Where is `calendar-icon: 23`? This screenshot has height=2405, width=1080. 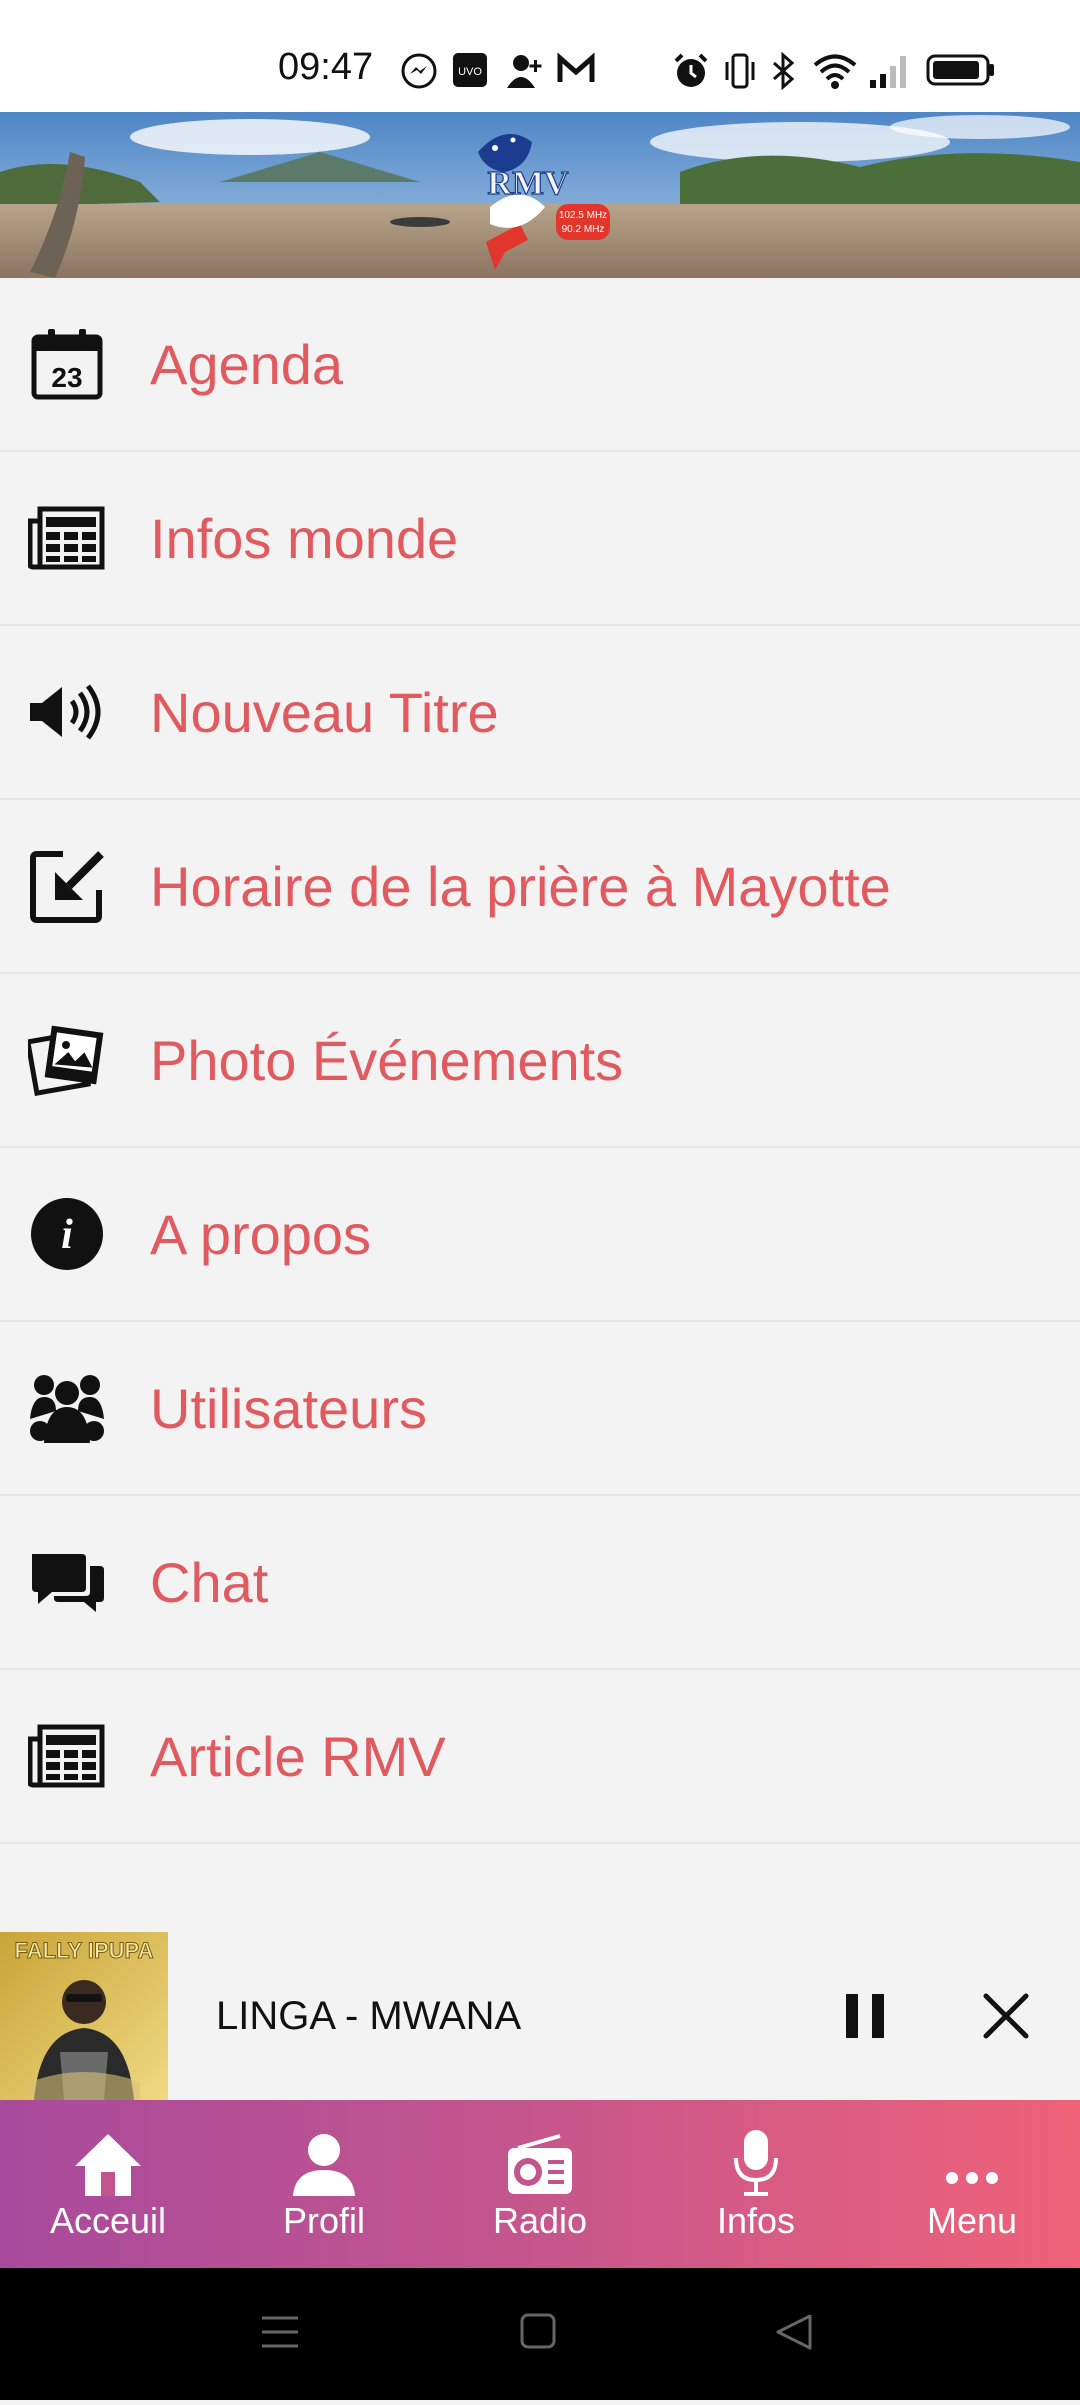 calendar-icon: 23 is located at coordinates (67, 364).